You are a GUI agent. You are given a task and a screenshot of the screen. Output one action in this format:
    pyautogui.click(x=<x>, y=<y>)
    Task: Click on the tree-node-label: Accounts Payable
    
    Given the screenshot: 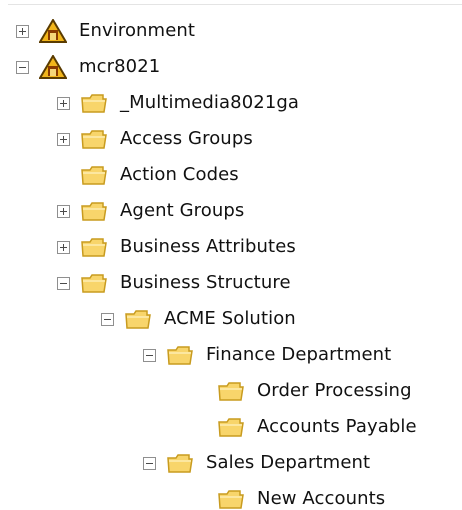 What is the action you would take?
    pyautogui.click(x=337, y=426)
    